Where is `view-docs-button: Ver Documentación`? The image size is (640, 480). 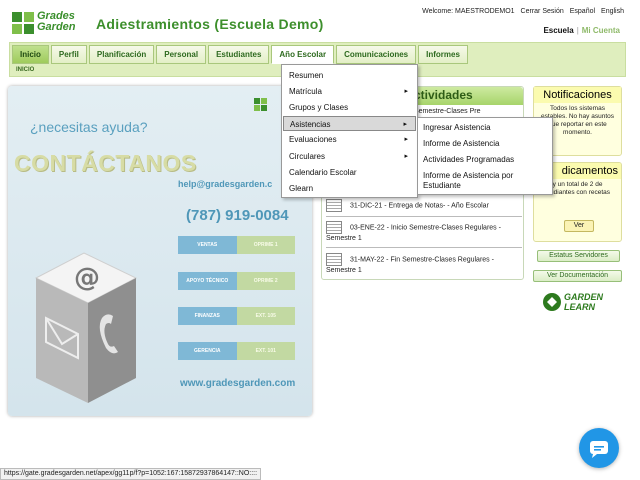
view-docs-button: Ver Documentación is located at coordinates (577, 276).